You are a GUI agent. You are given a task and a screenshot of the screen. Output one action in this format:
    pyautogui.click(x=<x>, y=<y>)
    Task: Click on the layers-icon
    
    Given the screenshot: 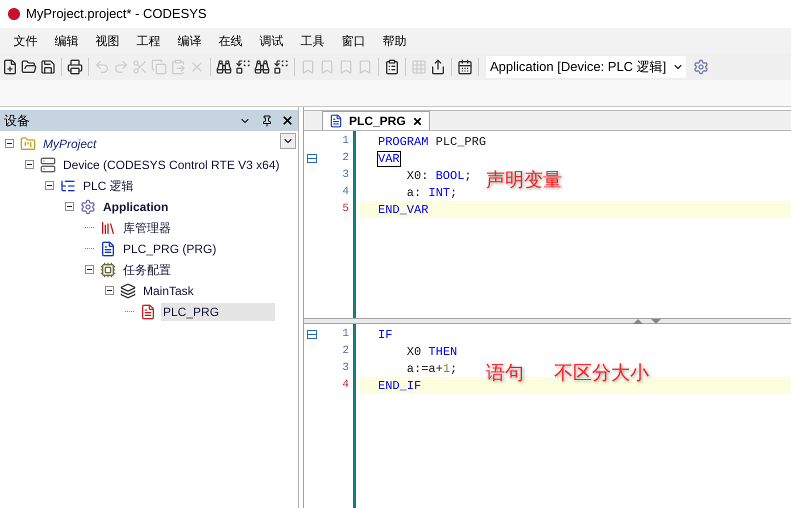 What is the action you would take?
    pyautogui.click(x=128, y=290)
    